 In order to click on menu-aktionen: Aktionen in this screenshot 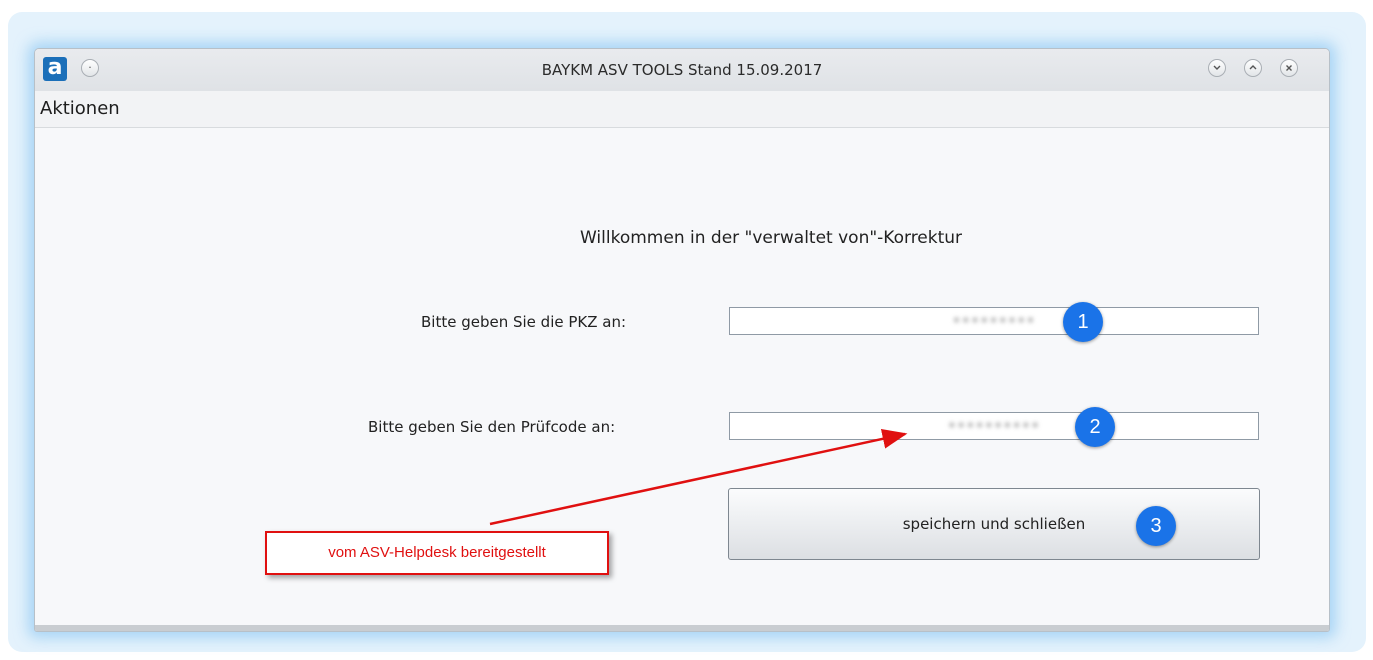, I will do `click(80, 108)`.